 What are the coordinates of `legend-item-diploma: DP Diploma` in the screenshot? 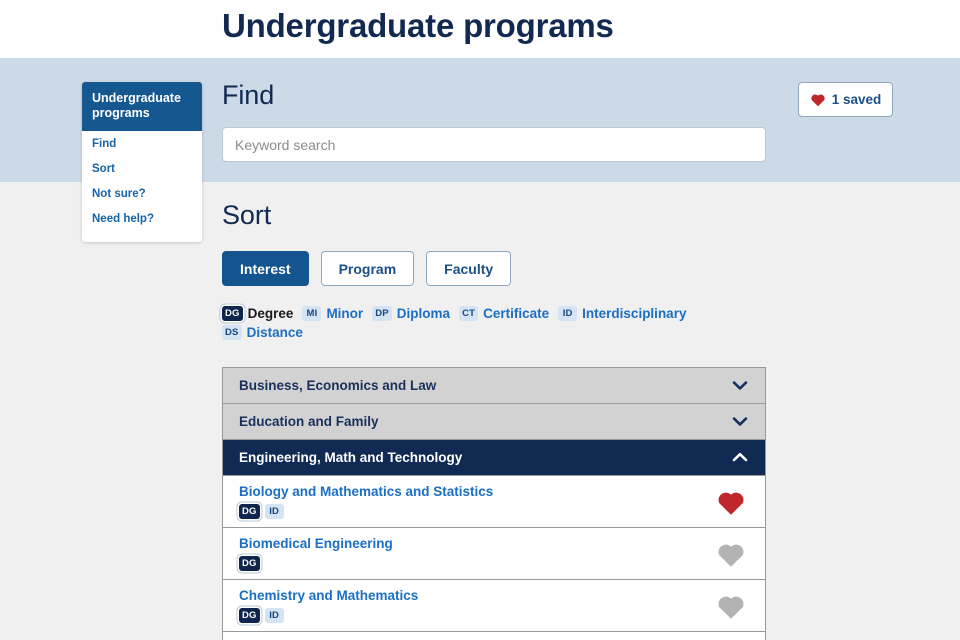 It's located at (411, 313).